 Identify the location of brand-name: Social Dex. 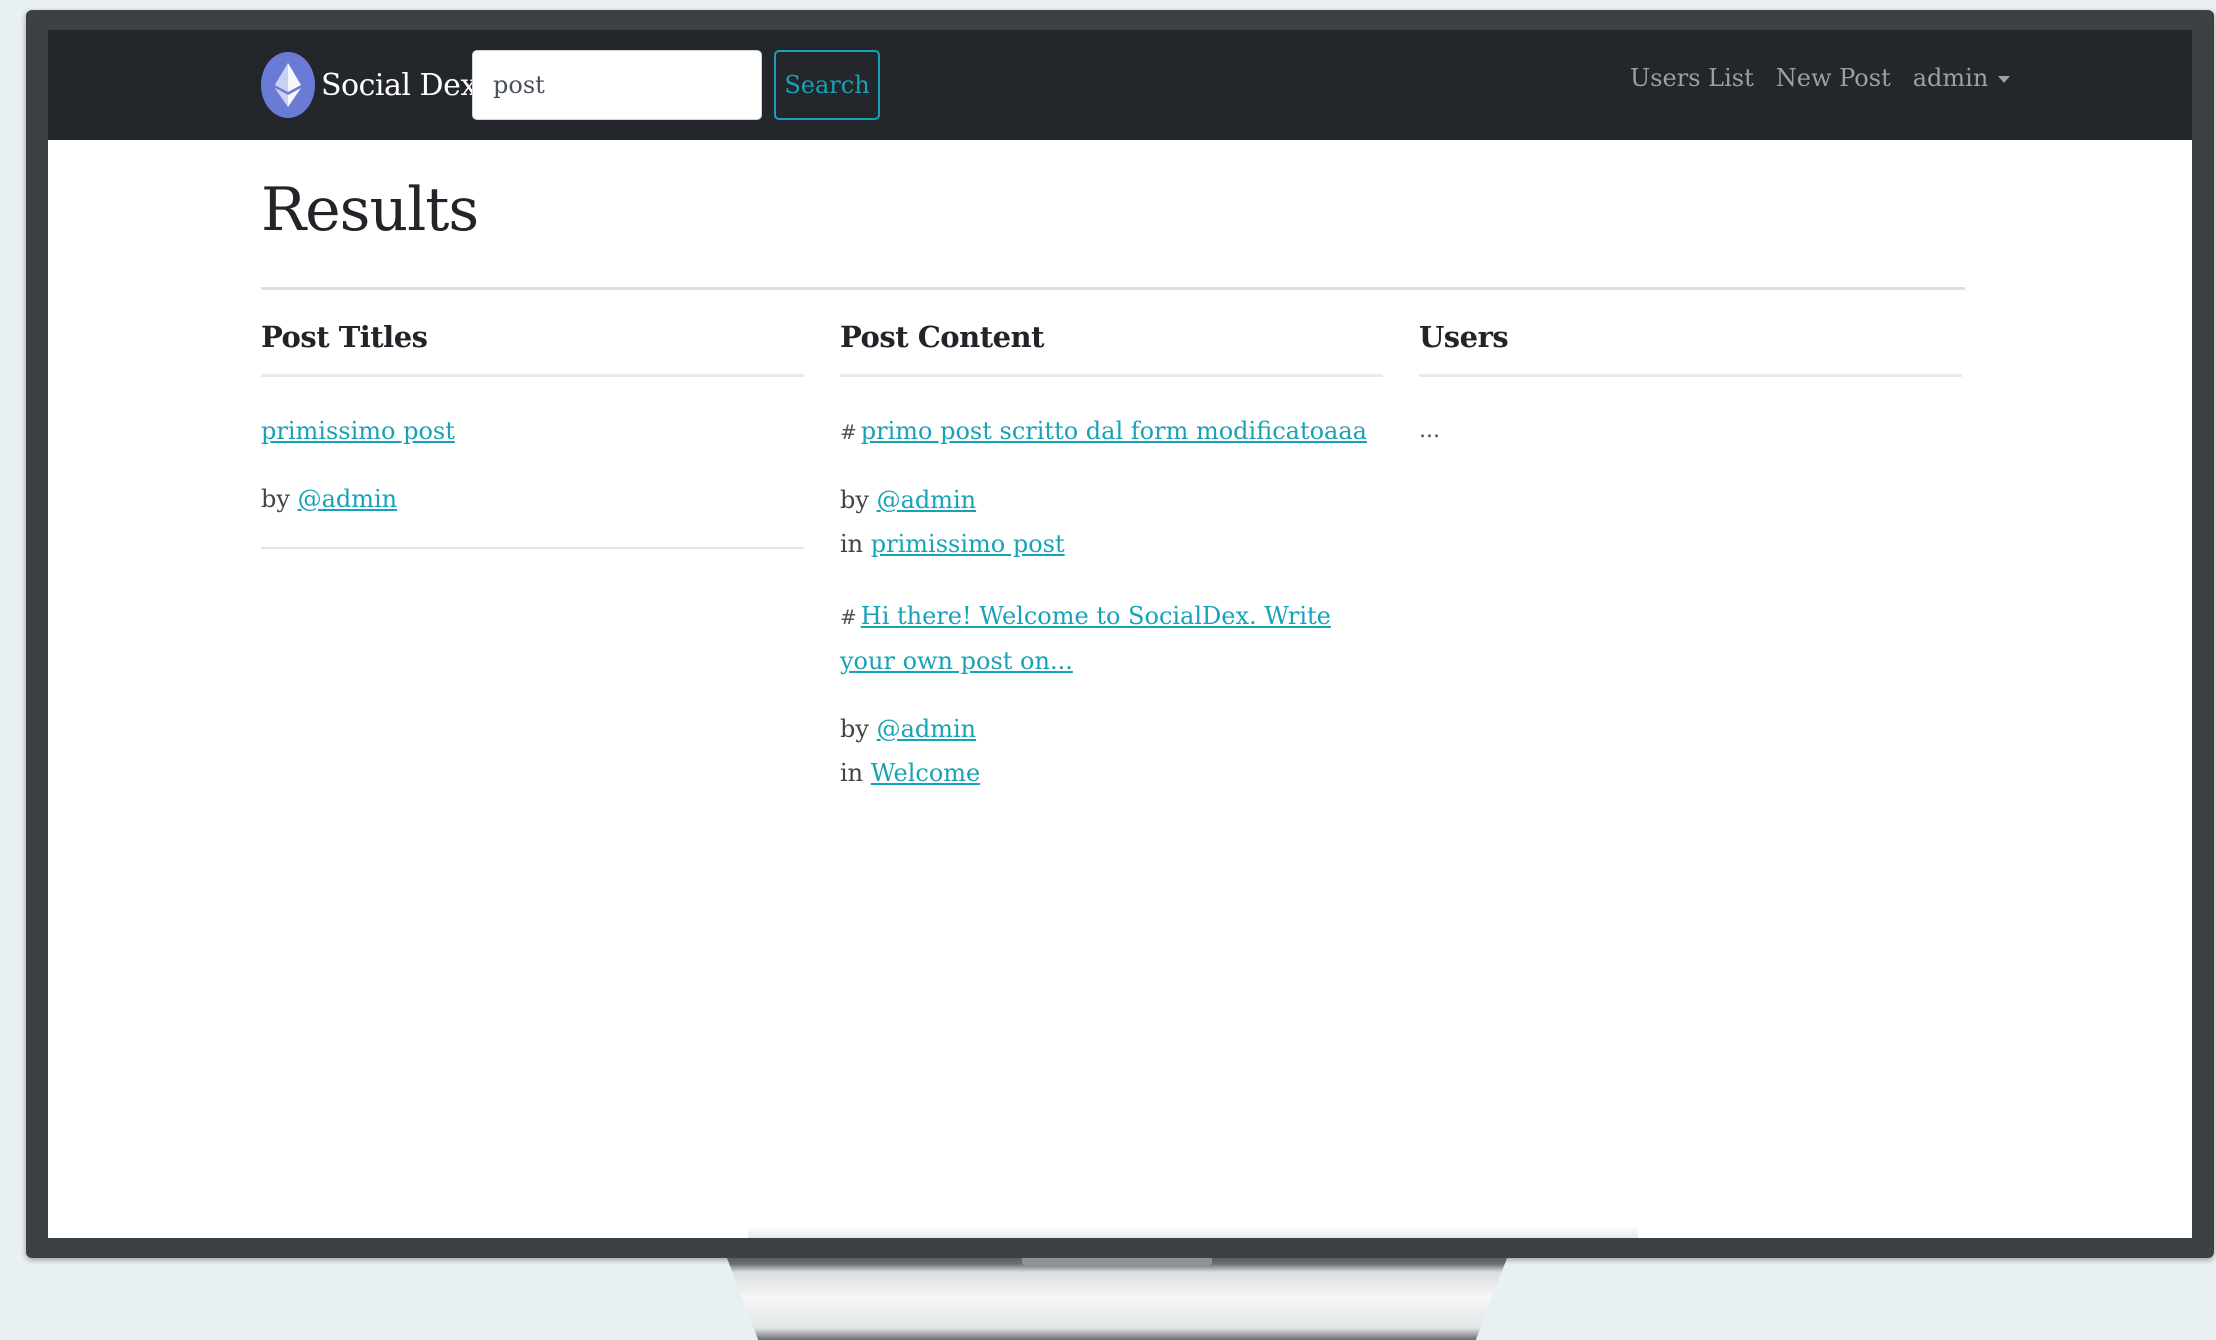
(399, 85).